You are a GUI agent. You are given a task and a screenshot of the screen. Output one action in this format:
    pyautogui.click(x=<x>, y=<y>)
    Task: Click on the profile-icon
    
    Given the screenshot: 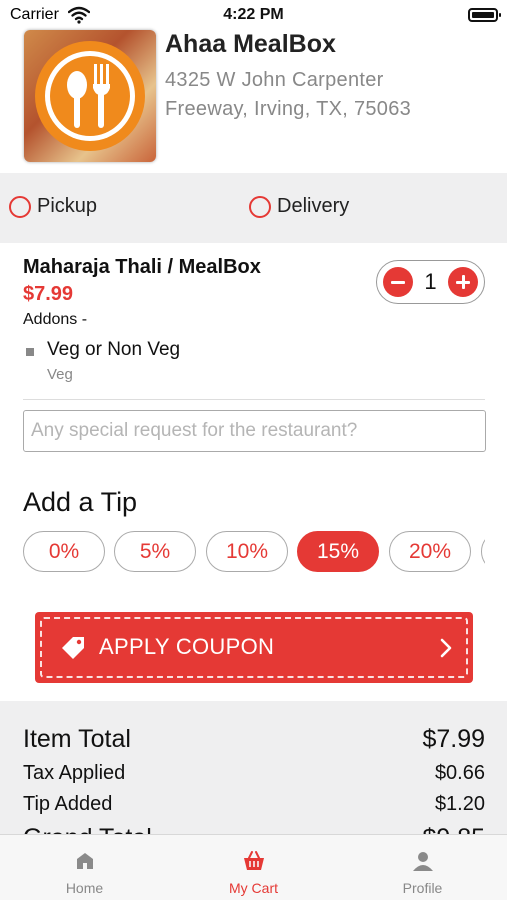 What is the action you would take?
    pyautogui.click(x=423, y=861)
    